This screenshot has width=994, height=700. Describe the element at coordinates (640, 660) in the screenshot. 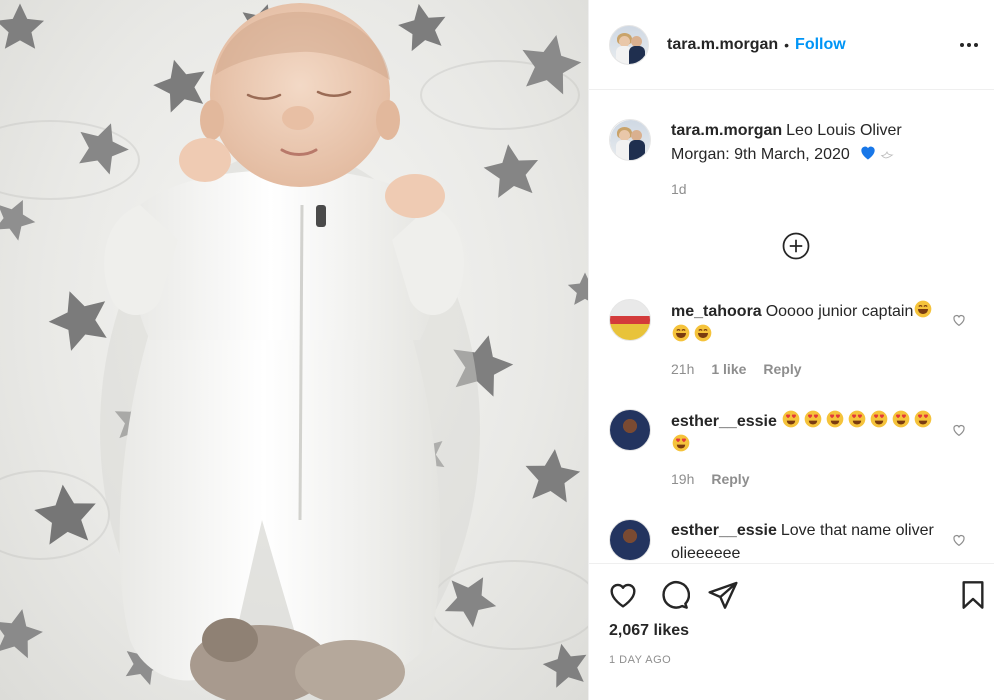

I see `post-date: 1 DAY AGO` at that location.